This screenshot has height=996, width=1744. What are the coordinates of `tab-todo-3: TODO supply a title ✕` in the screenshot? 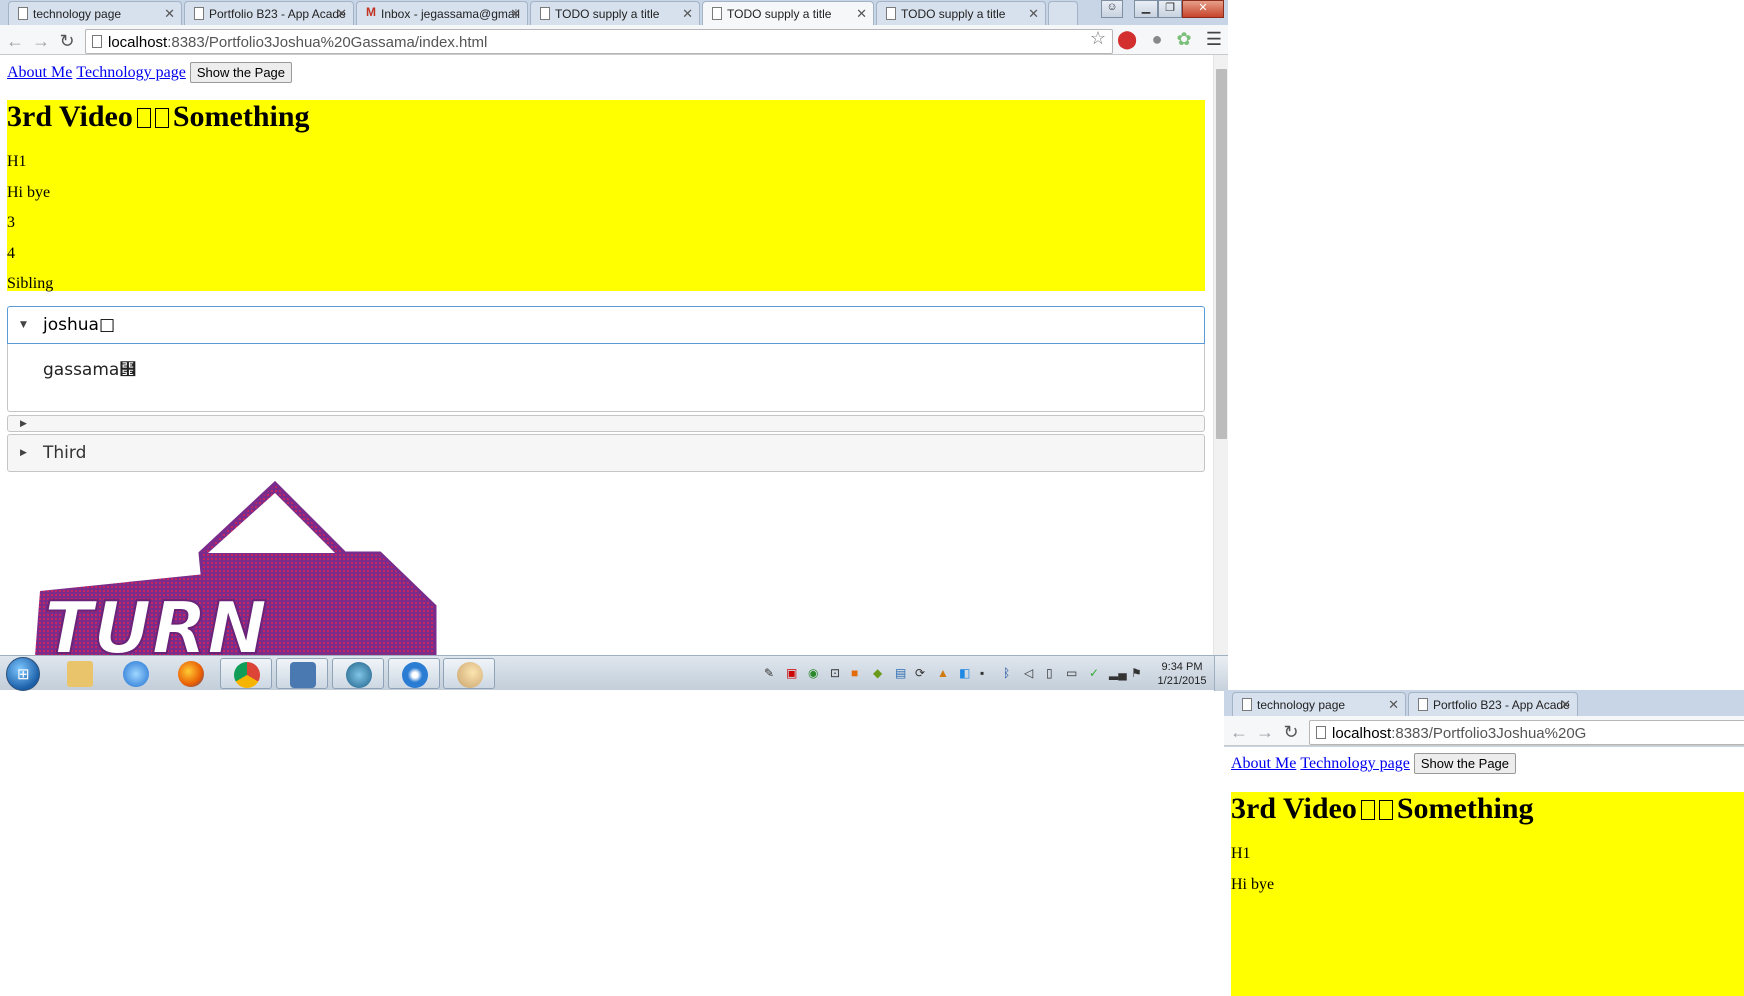 It's located at (961, 13).